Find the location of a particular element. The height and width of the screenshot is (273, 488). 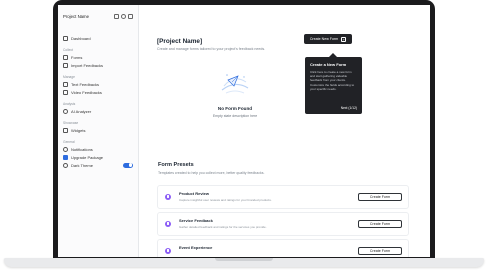

sidebar-item-dashboard: Dashboard is located at coordinates (98, 38).